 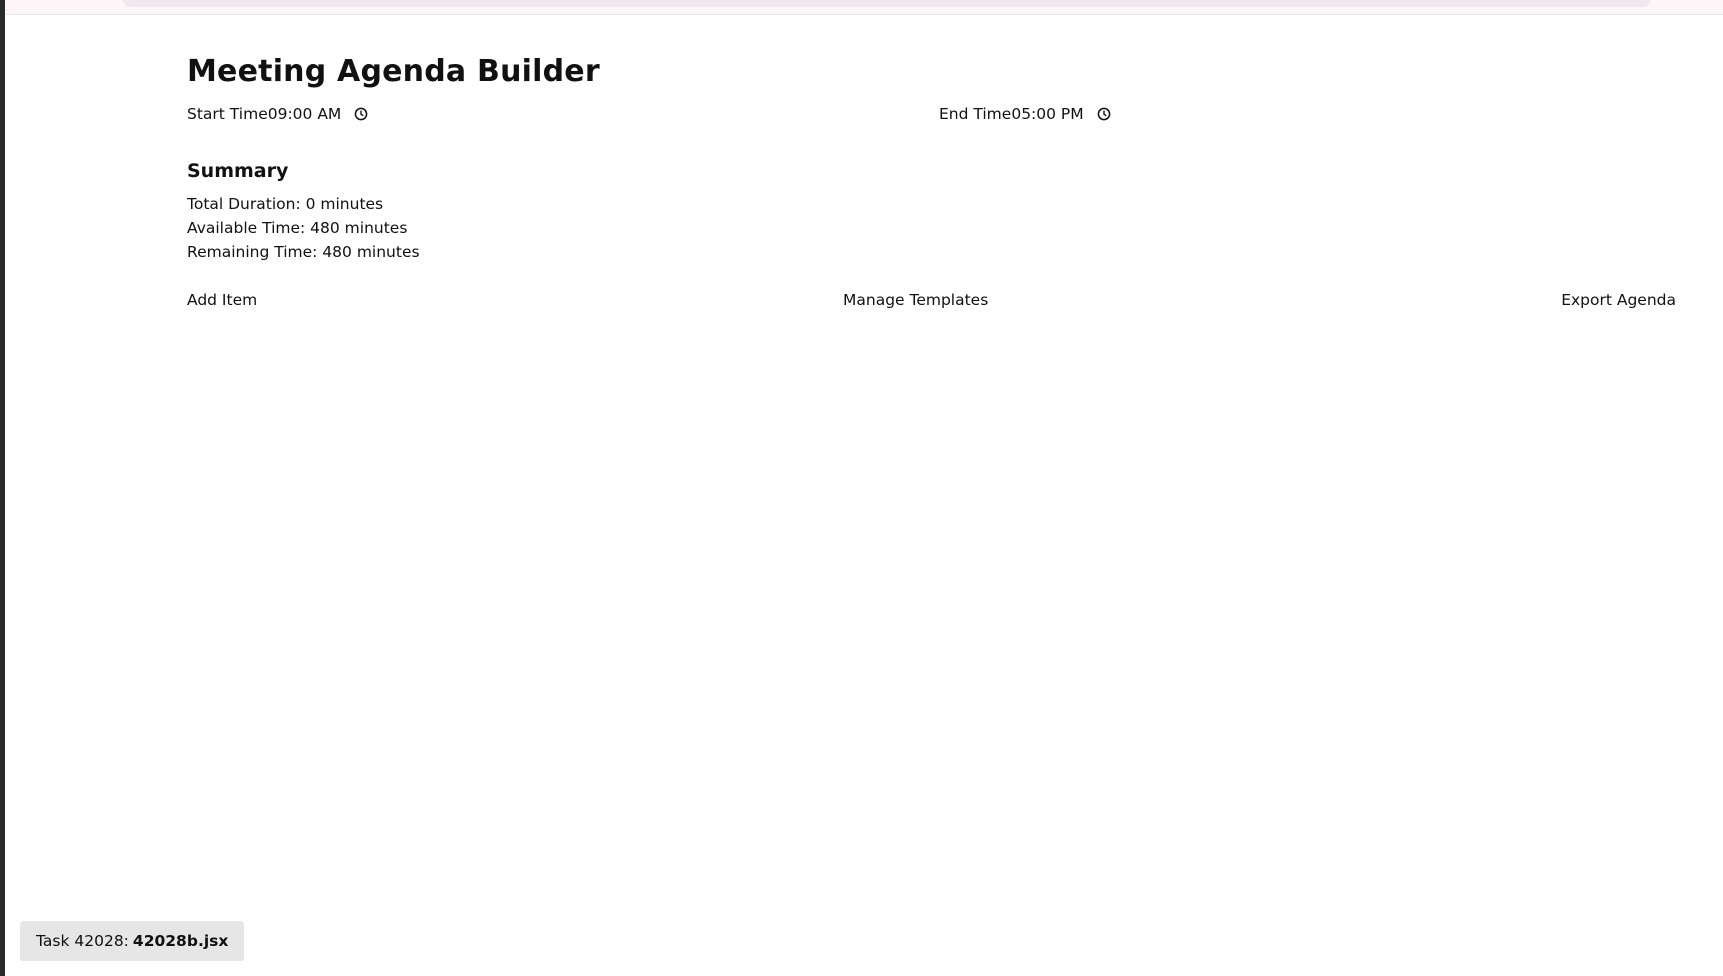 What do you see at coordinates (227, 114) in the screenshot?
I see `start-time-label: Start Time` at bounding box center [227, 114].